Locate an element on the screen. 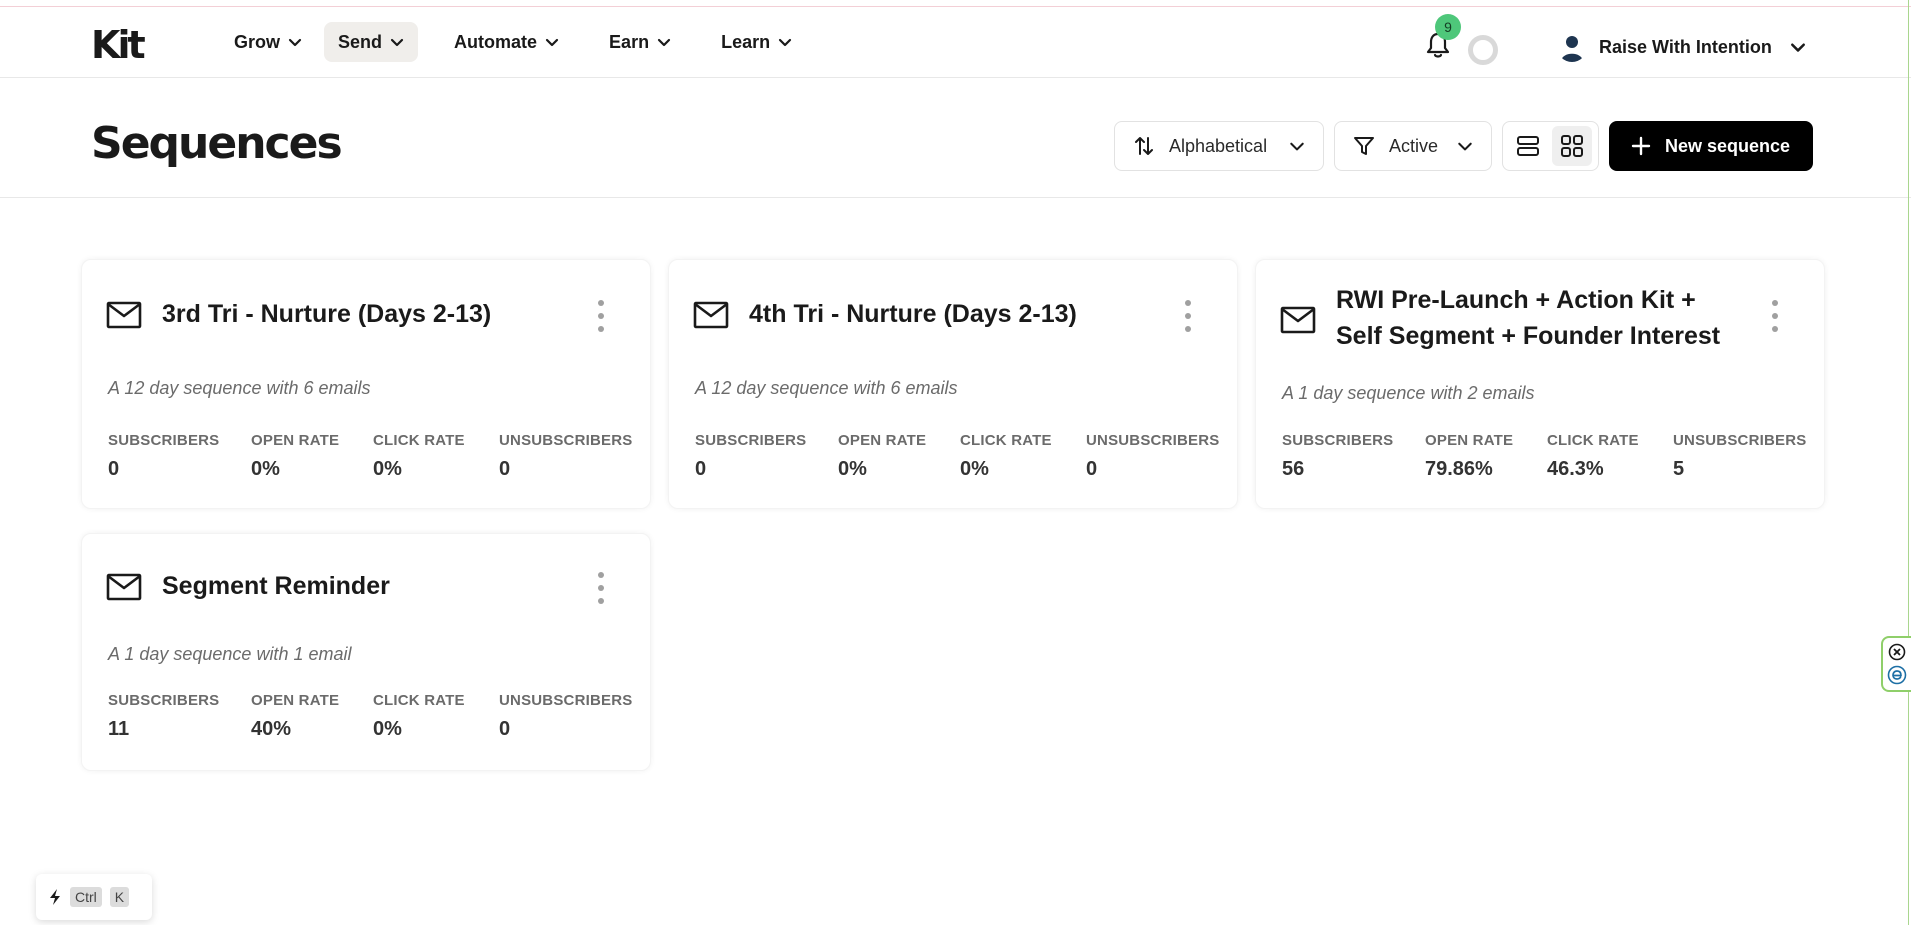  sort-icon is located at coordinates (1144, 146).